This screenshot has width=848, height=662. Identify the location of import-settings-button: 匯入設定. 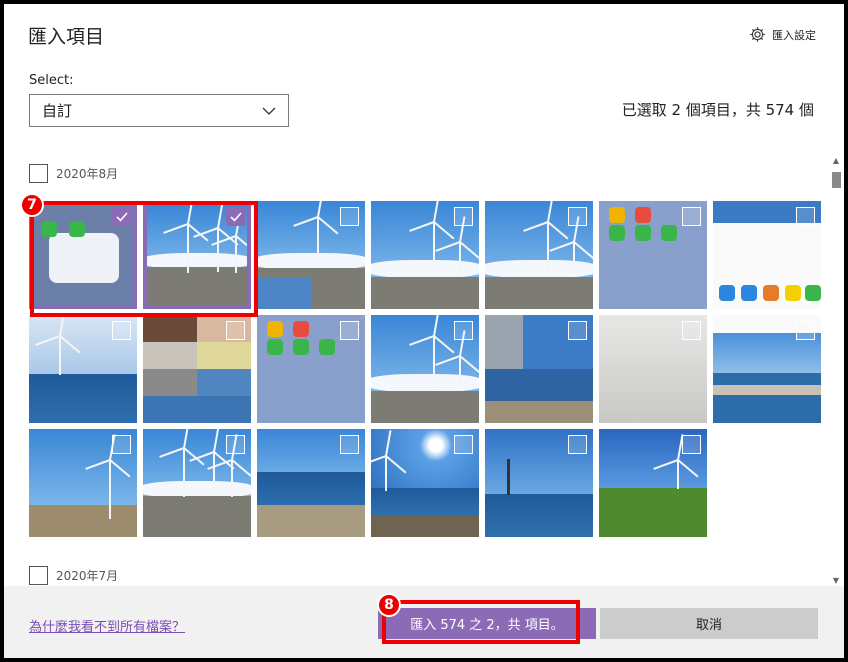
(782, 34).